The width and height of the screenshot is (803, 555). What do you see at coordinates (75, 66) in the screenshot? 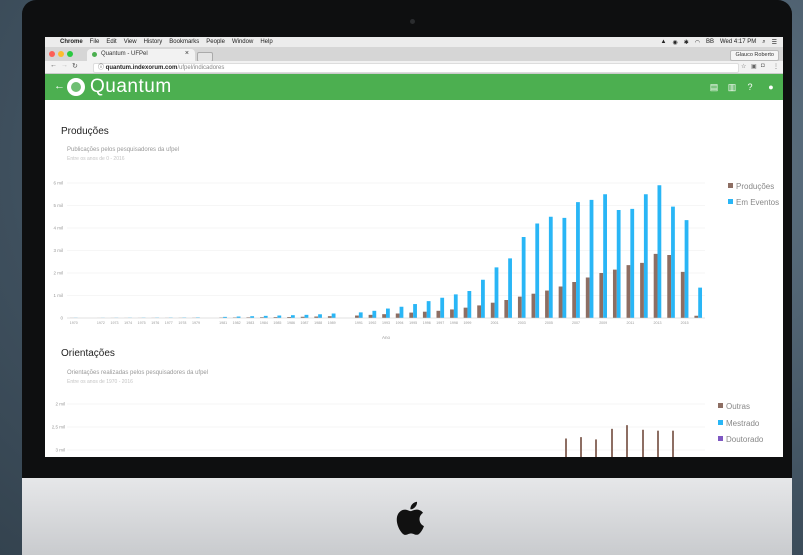
I see `reload-icon: ↻` at bounding box center [75, 66].